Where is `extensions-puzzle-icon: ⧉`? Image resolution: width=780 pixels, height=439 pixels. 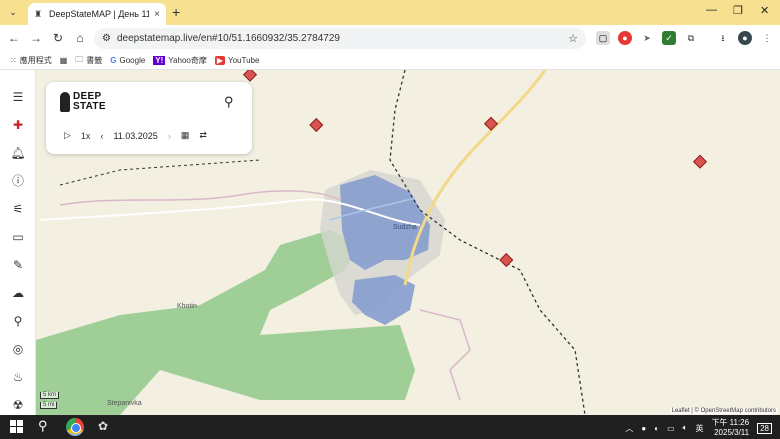 extensions-puzzle-icon: ⧉ is located at coordinates (691, 38).